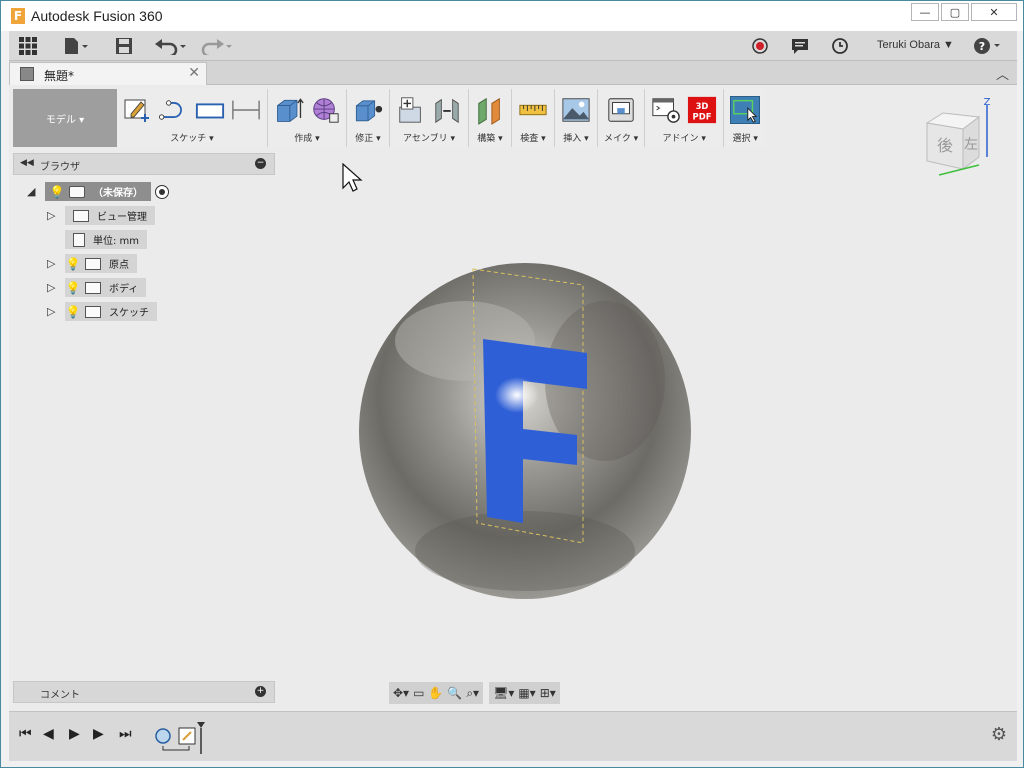 The width and height of the screenshot is (1024, 768). Describe the element at coordinates (210, 110) in the screenshot. I see `rectangle-icon` at that location.